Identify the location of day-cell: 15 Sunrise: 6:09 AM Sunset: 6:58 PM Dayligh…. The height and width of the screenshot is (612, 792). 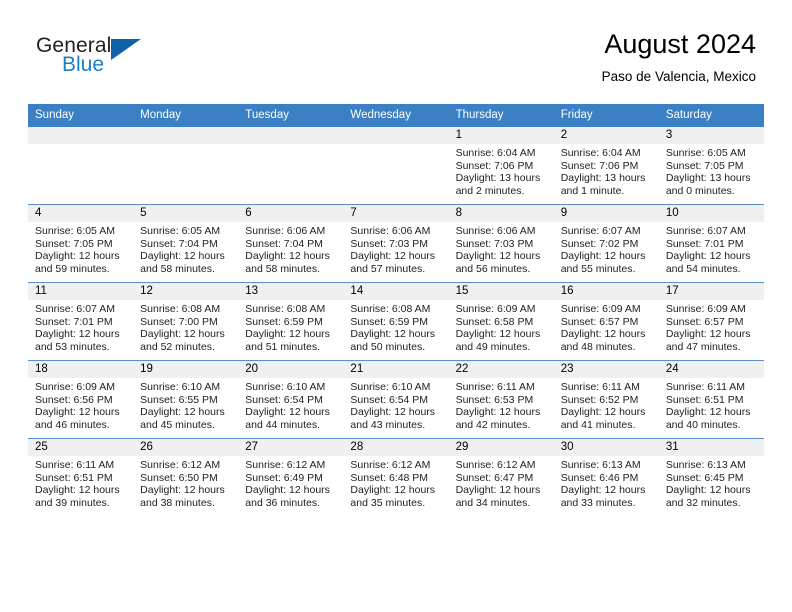
(501, 321).